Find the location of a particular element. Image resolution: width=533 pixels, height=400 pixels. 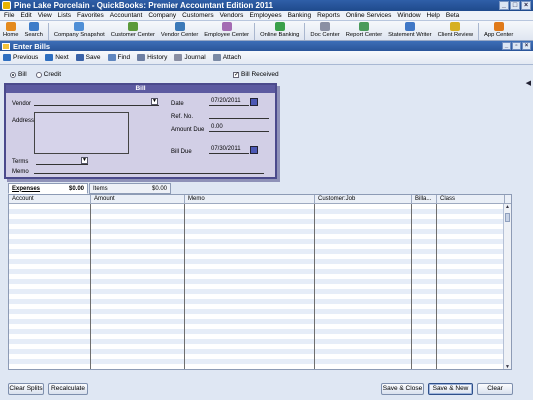

form-action-label: Previous is located at coordinates (26, 57).